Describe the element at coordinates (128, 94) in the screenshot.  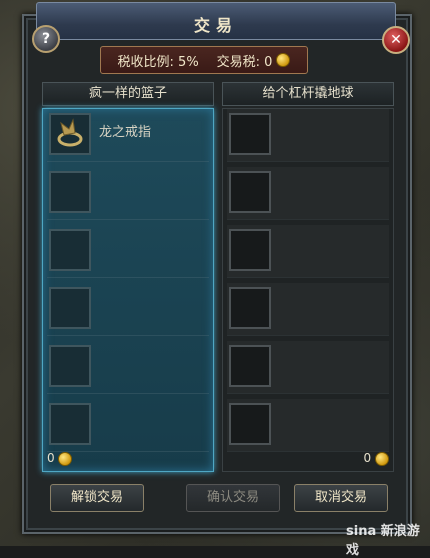
I see `left-player-name: 疯一样的篮子` at that location.